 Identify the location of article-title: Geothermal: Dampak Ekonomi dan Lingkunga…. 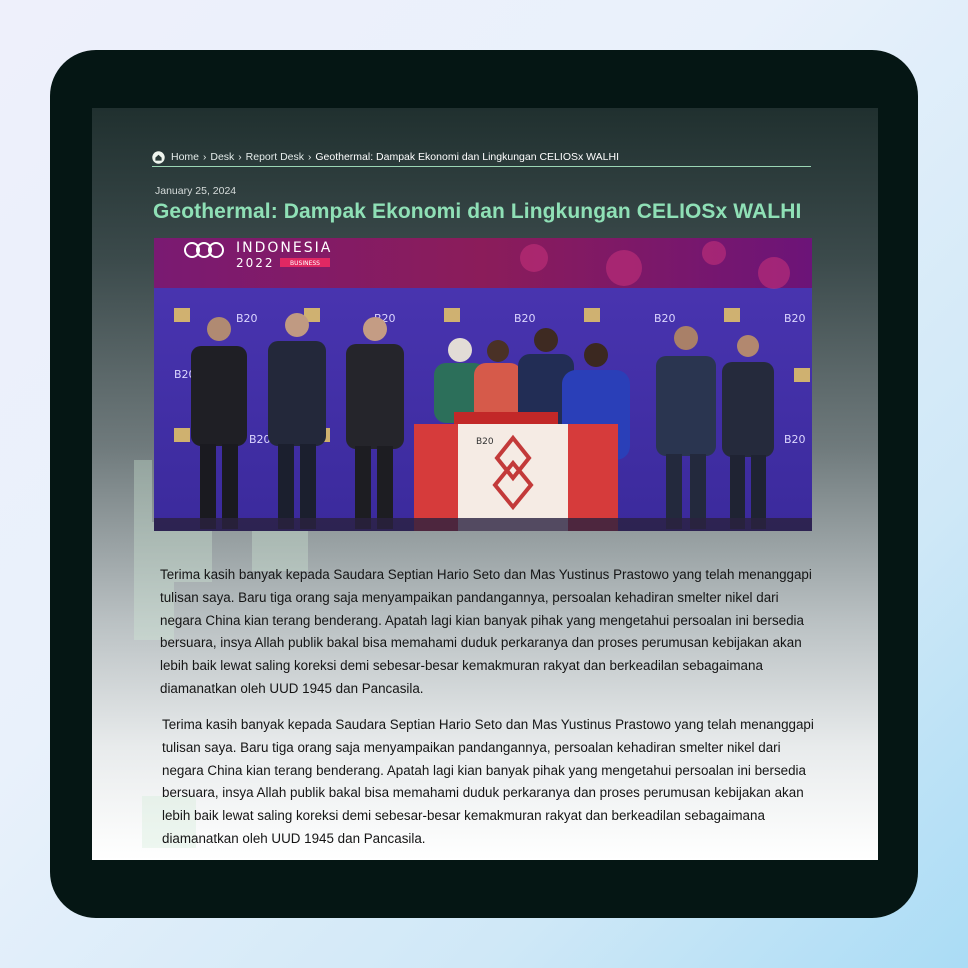
(477, 211).